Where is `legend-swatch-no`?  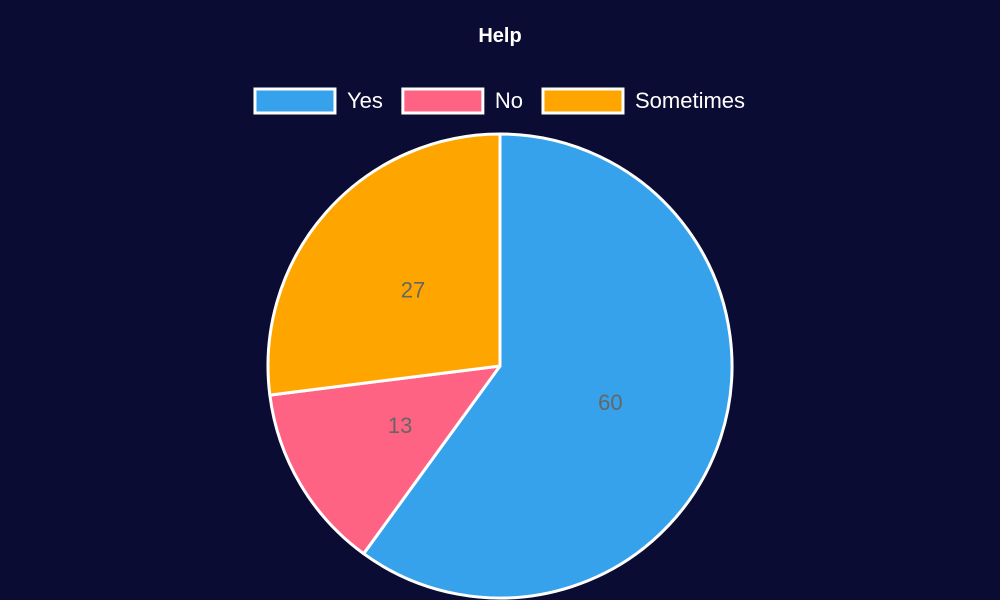 legend-swatch-no is located at coordinates (443, 101).